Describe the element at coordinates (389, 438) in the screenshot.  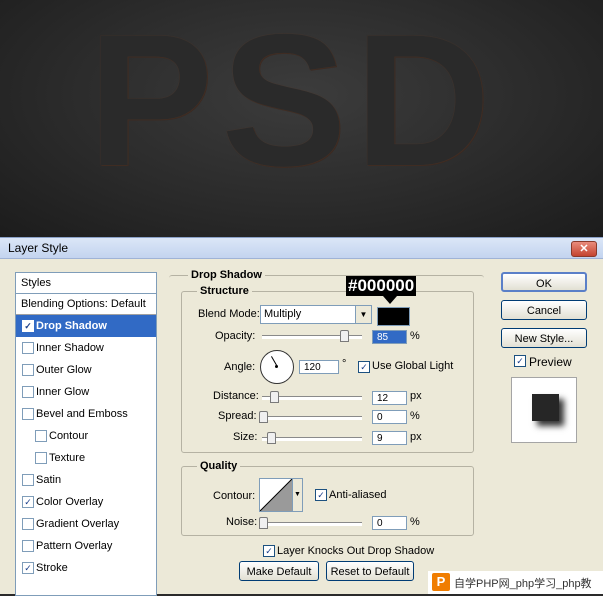
I see `size-input: 9` at that location.